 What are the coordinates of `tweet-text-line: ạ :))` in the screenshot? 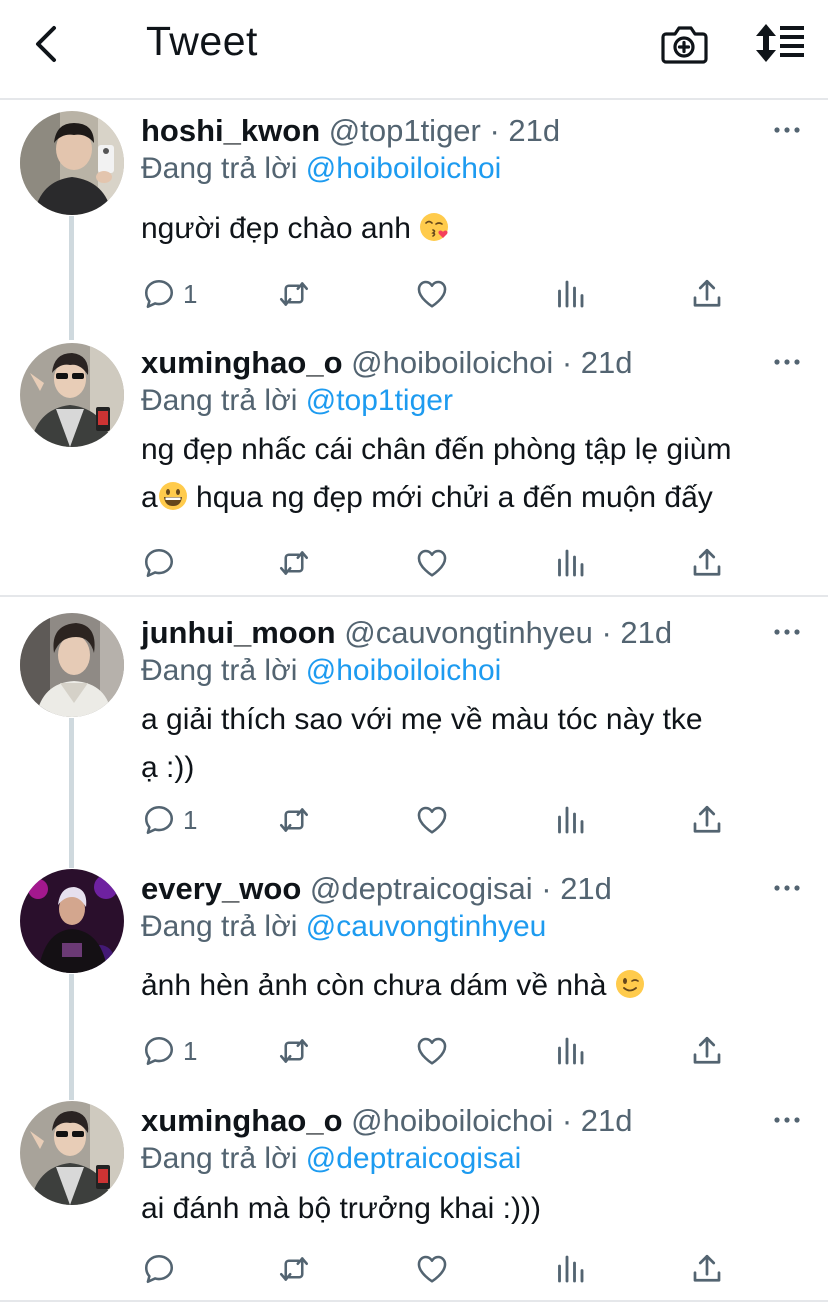 It's located at (168, 767).